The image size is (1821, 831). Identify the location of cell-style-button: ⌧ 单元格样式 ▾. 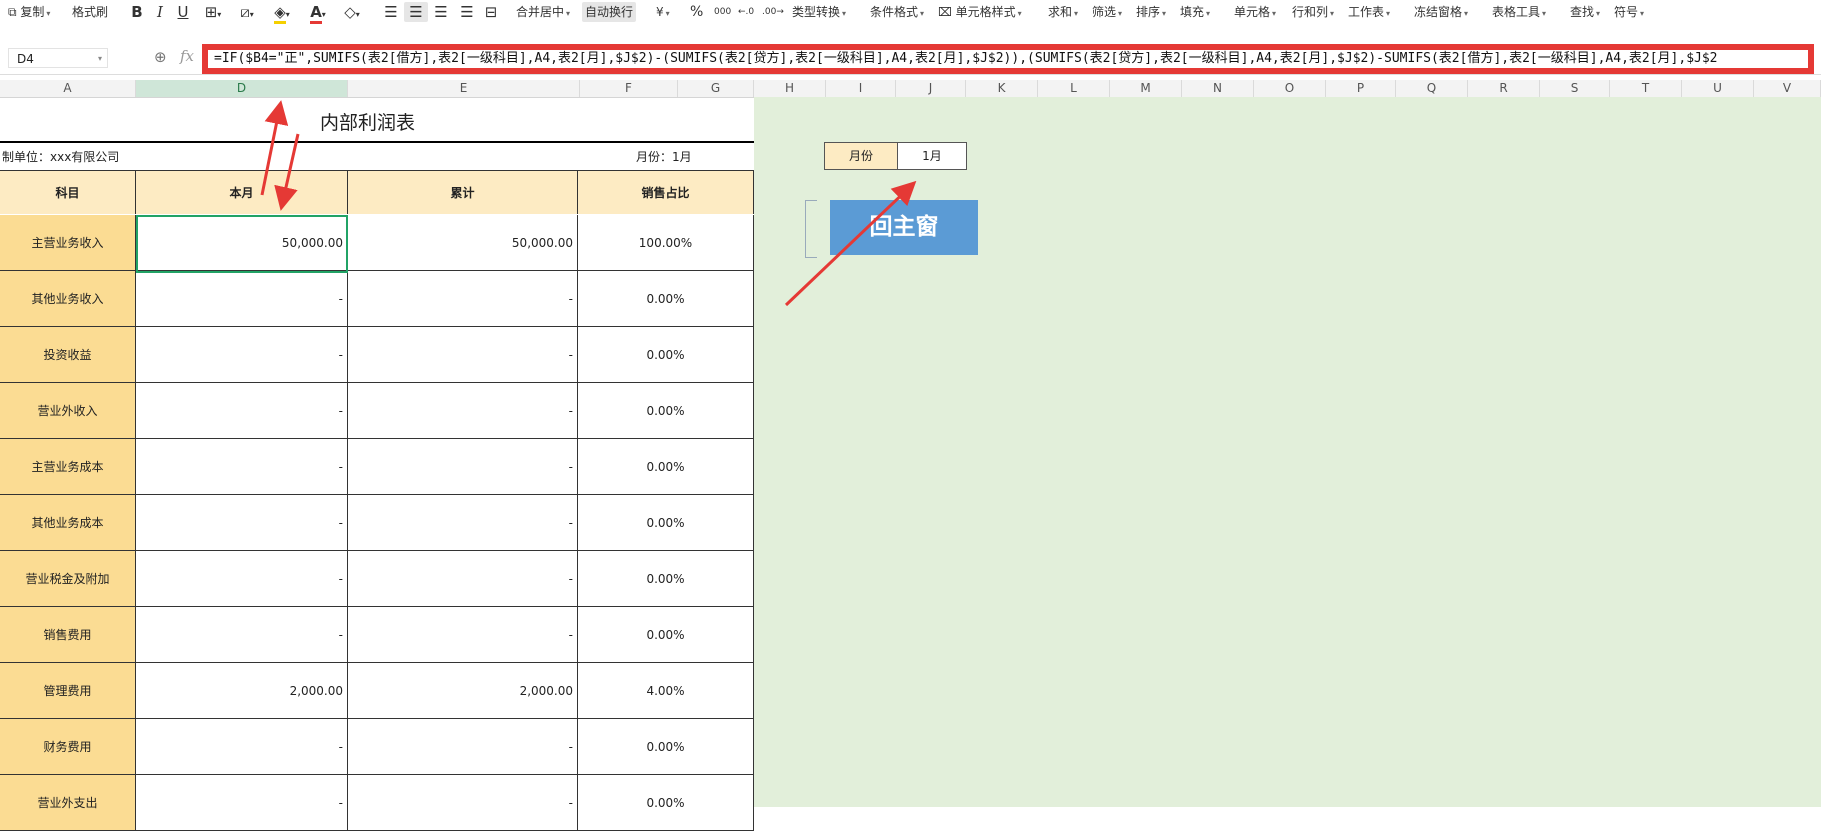
(980, 12).